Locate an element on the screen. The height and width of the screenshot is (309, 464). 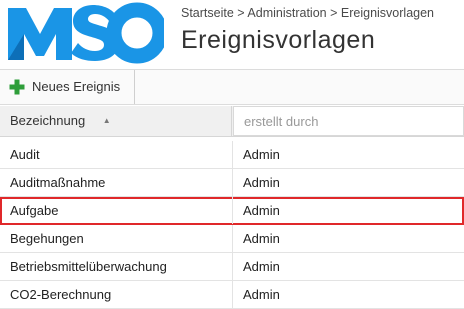
cell-bezeichnung: CO2-Berechnung is located at coordinates (61, 294).